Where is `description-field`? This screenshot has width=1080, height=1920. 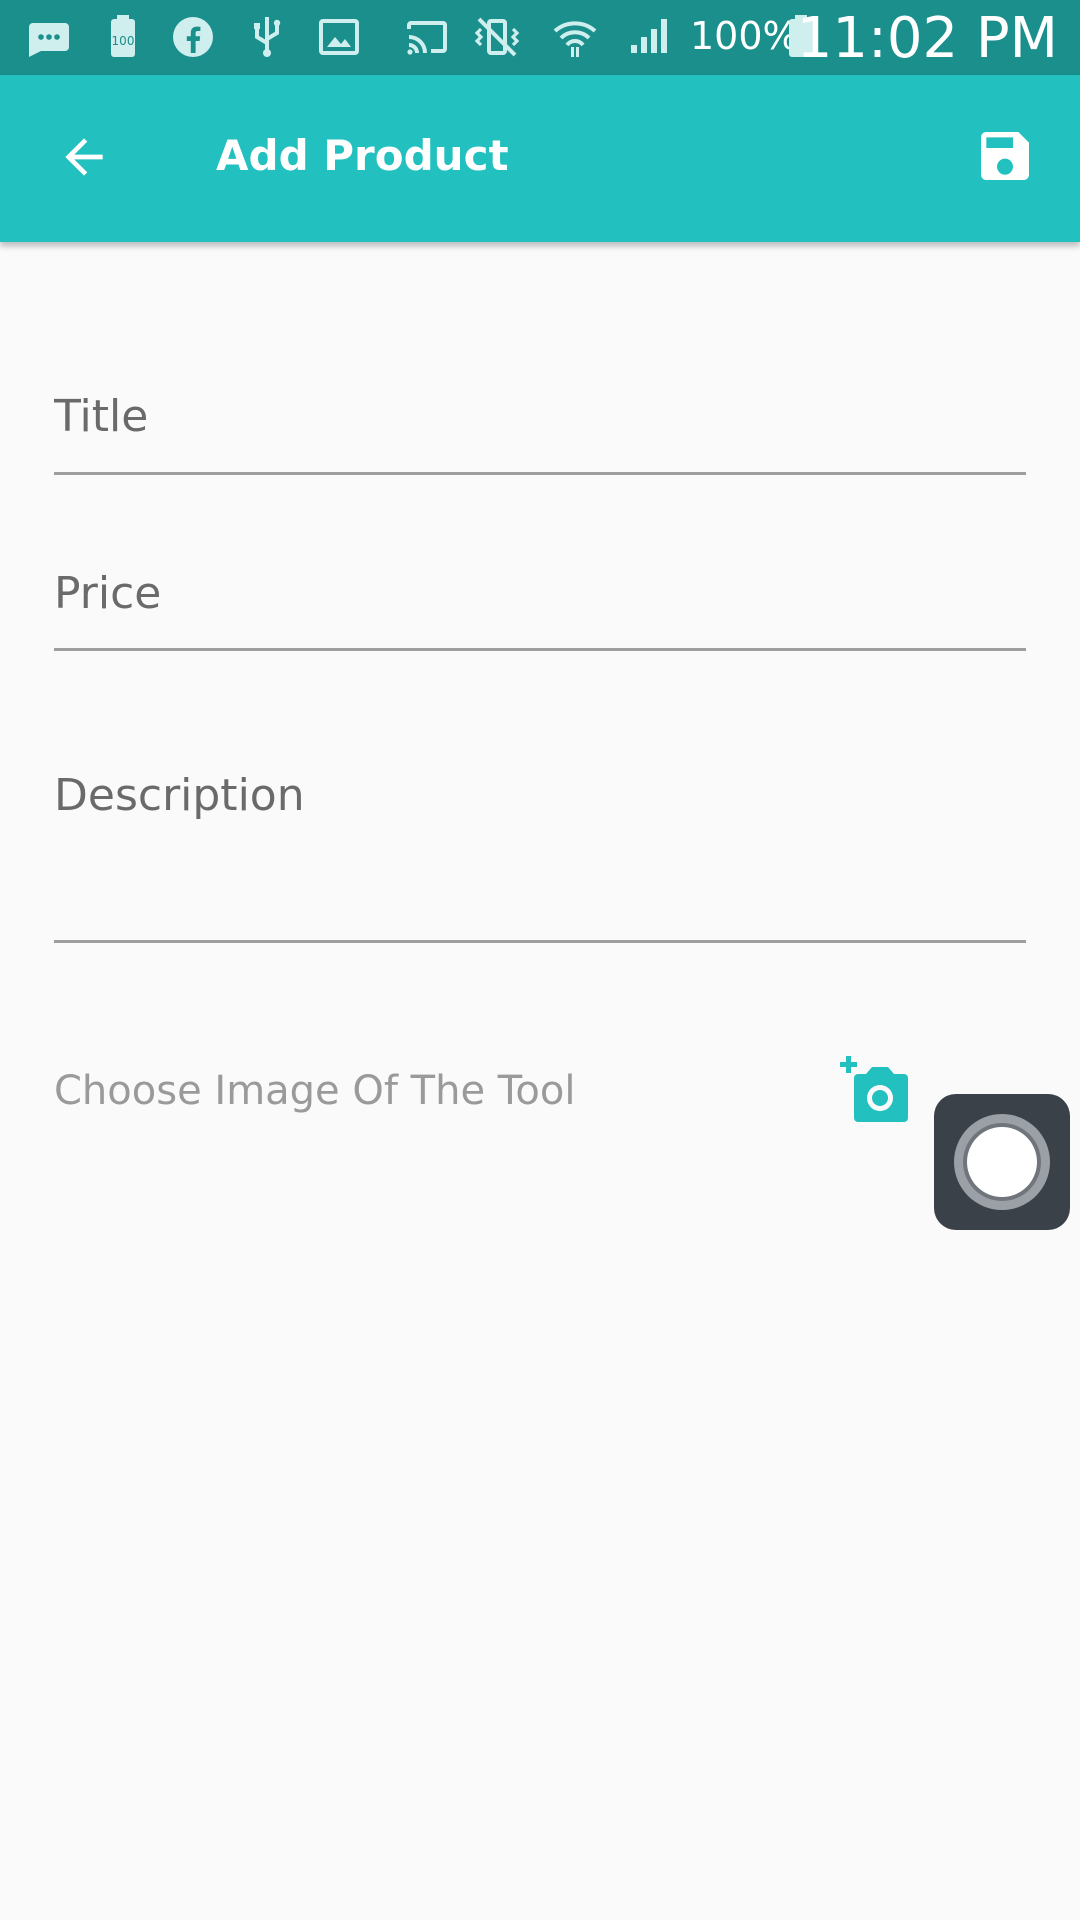 description-field is located at coordinates (540, 841).